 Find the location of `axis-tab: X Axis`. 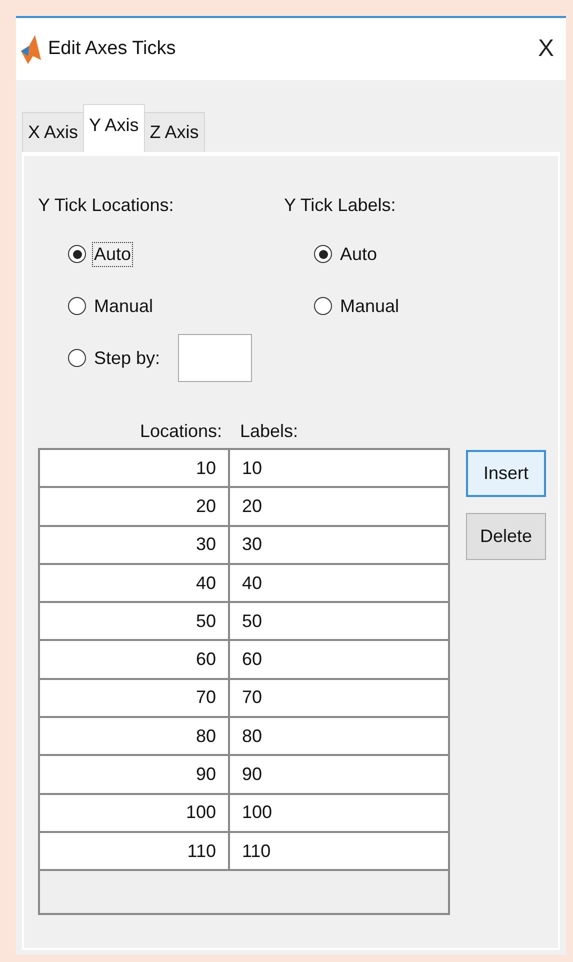

axis-tab: X Axis is located at coordinates (53, 132).